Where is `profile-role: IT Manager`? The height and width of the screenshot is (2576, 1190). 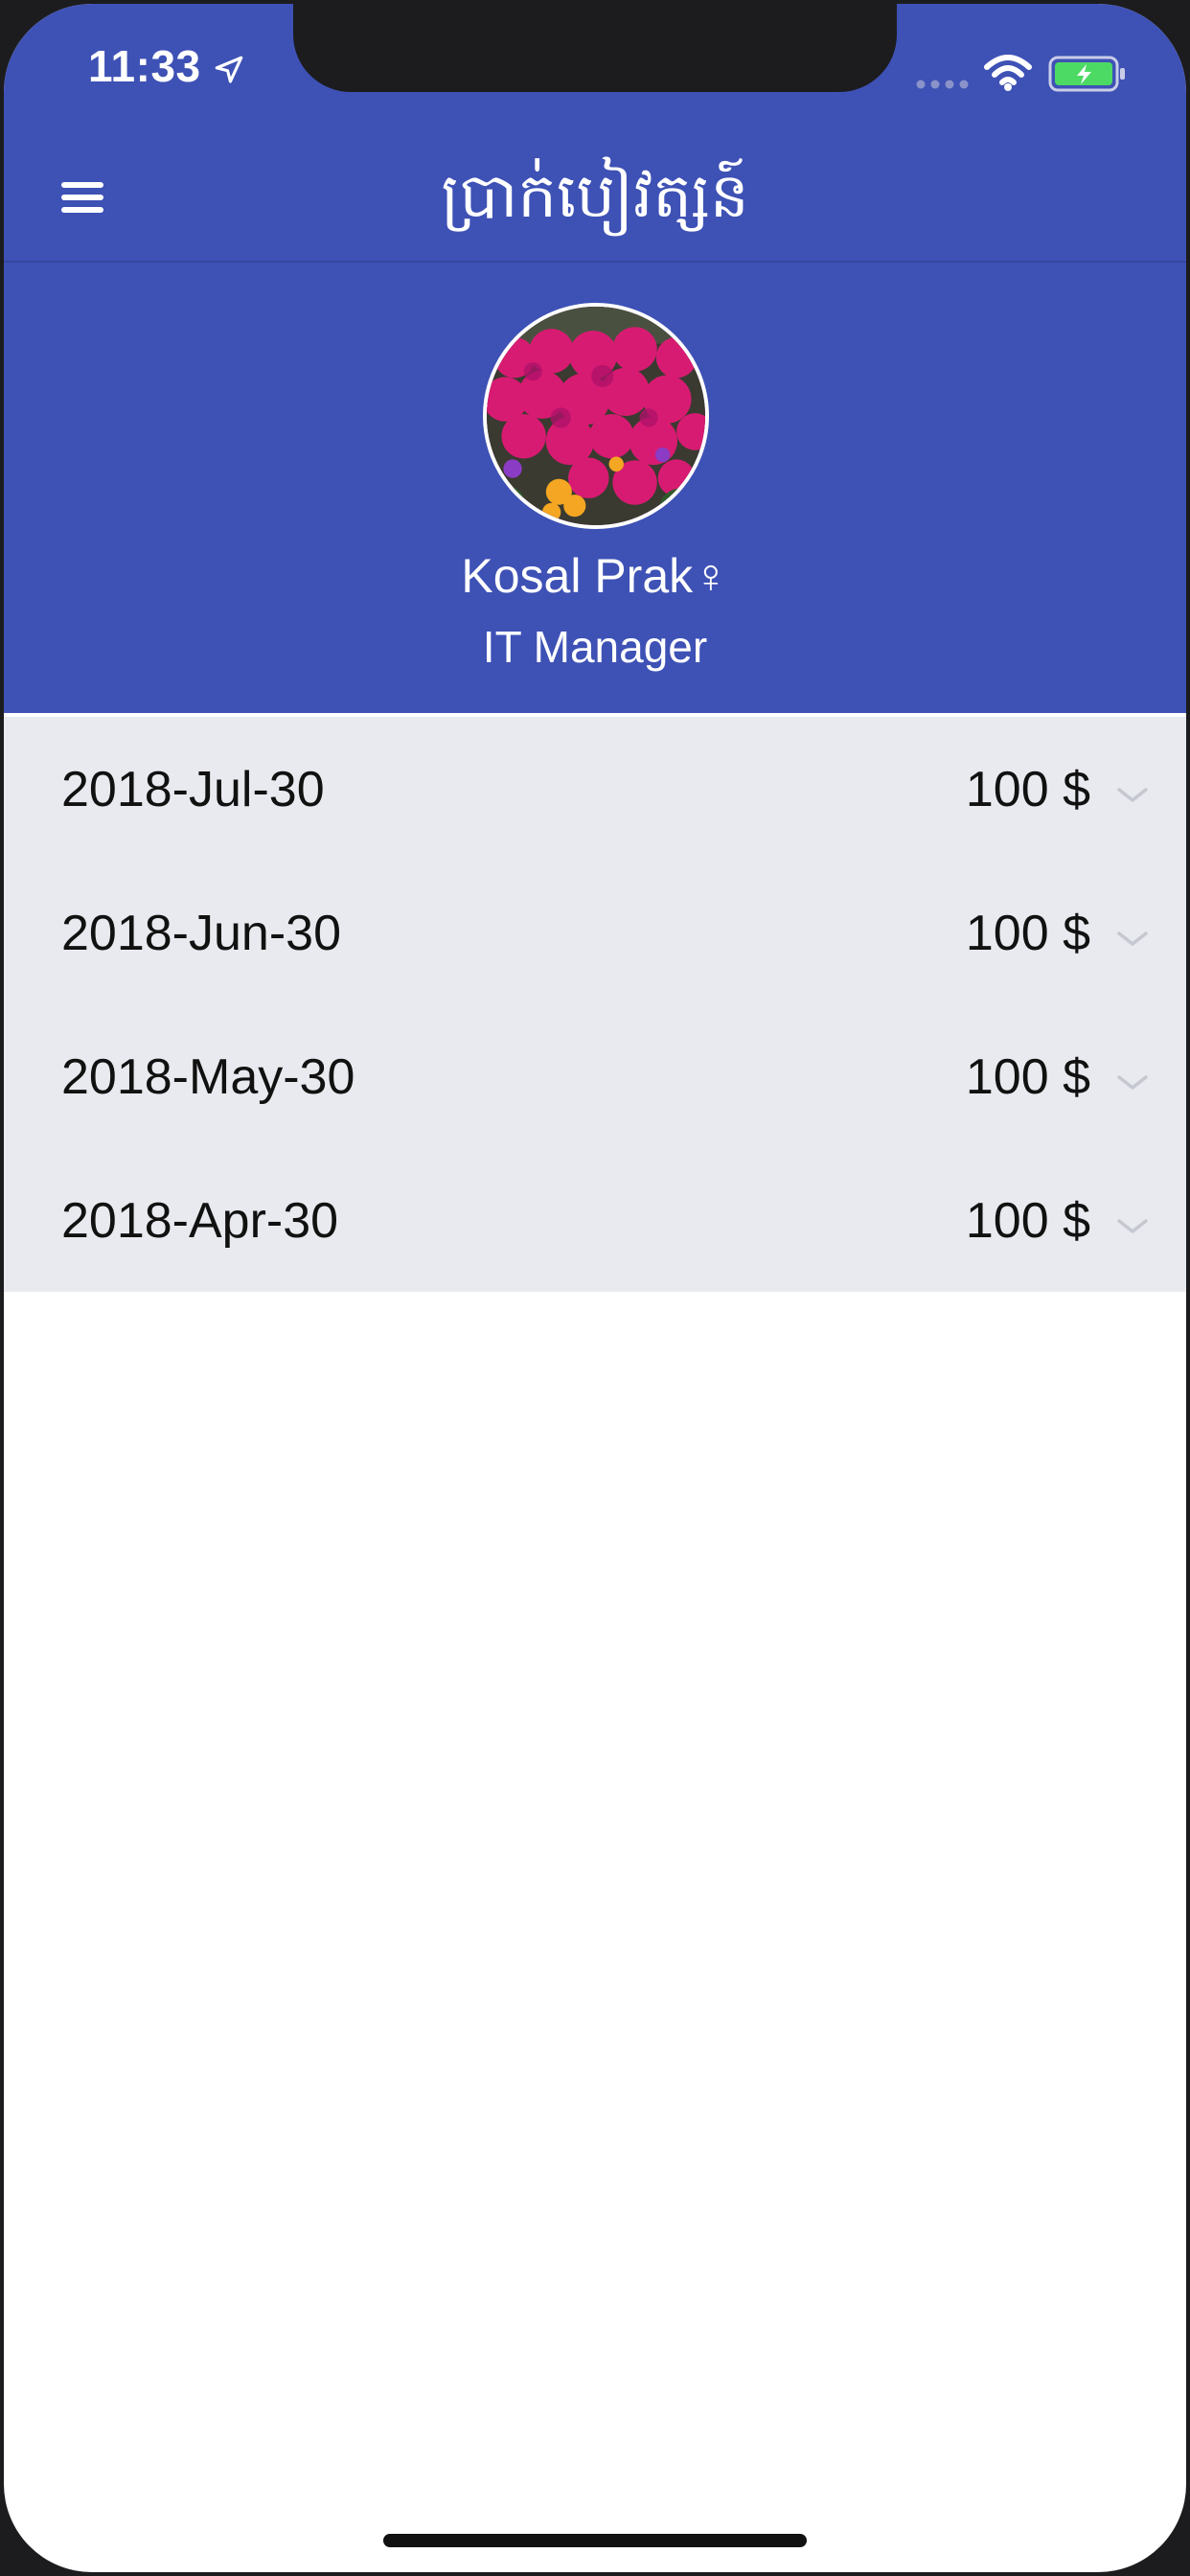
profile-role: IT Manager is located at coordinates (595, 647).